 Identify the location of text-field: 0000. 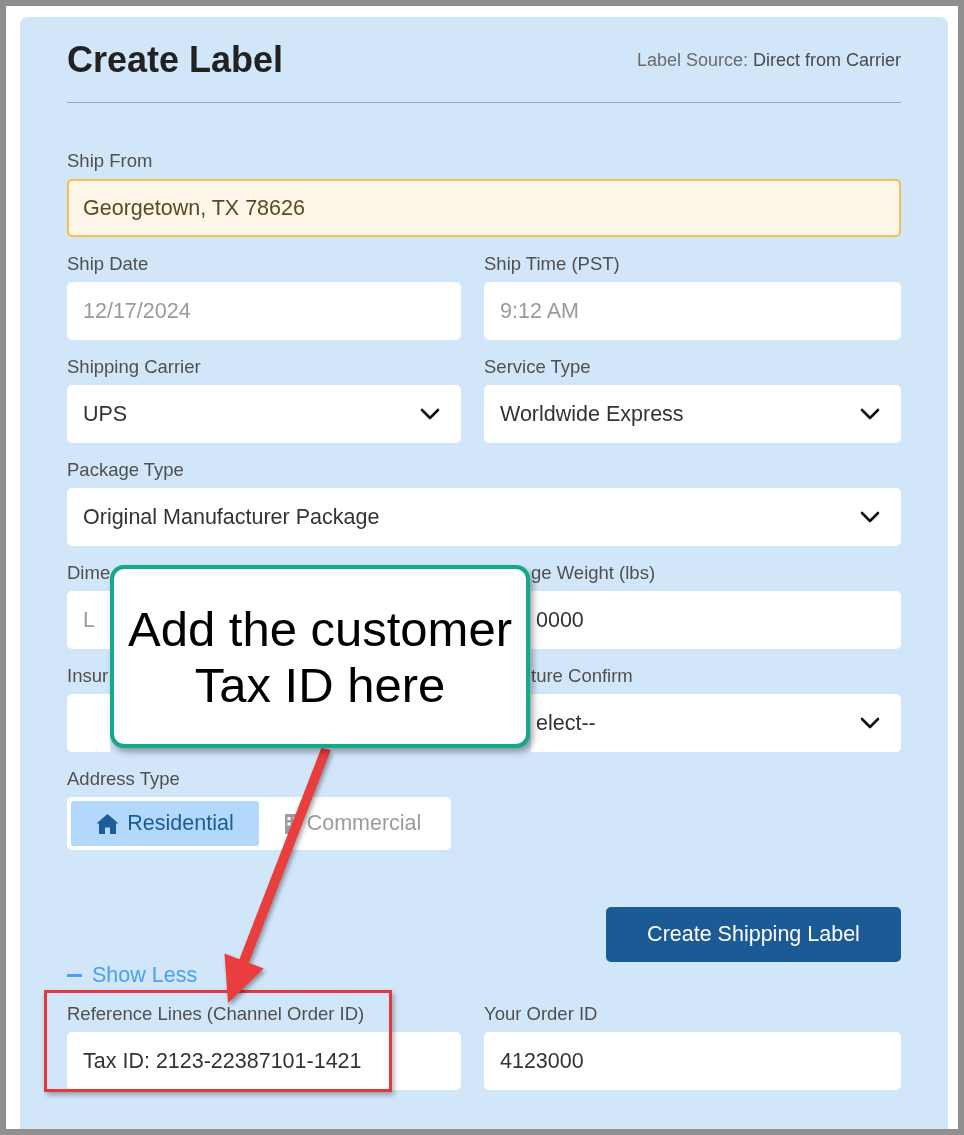
(716, 620).